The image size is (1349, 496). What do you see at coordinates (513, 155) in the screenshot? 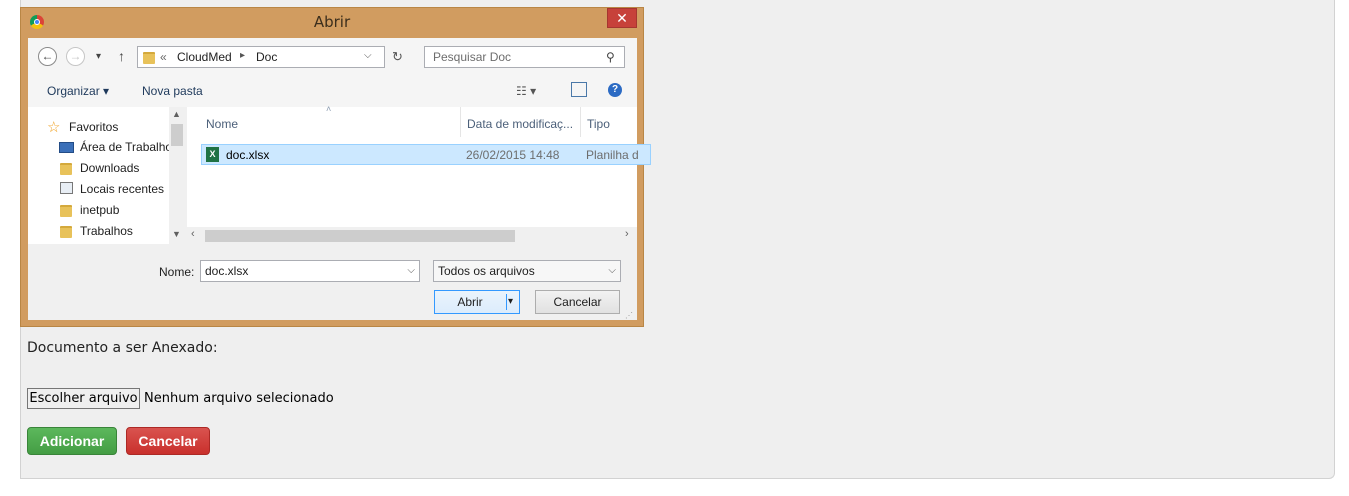
I see `file-modified-date: 26/02/2015 14:48` at bounding box center [513, 155].